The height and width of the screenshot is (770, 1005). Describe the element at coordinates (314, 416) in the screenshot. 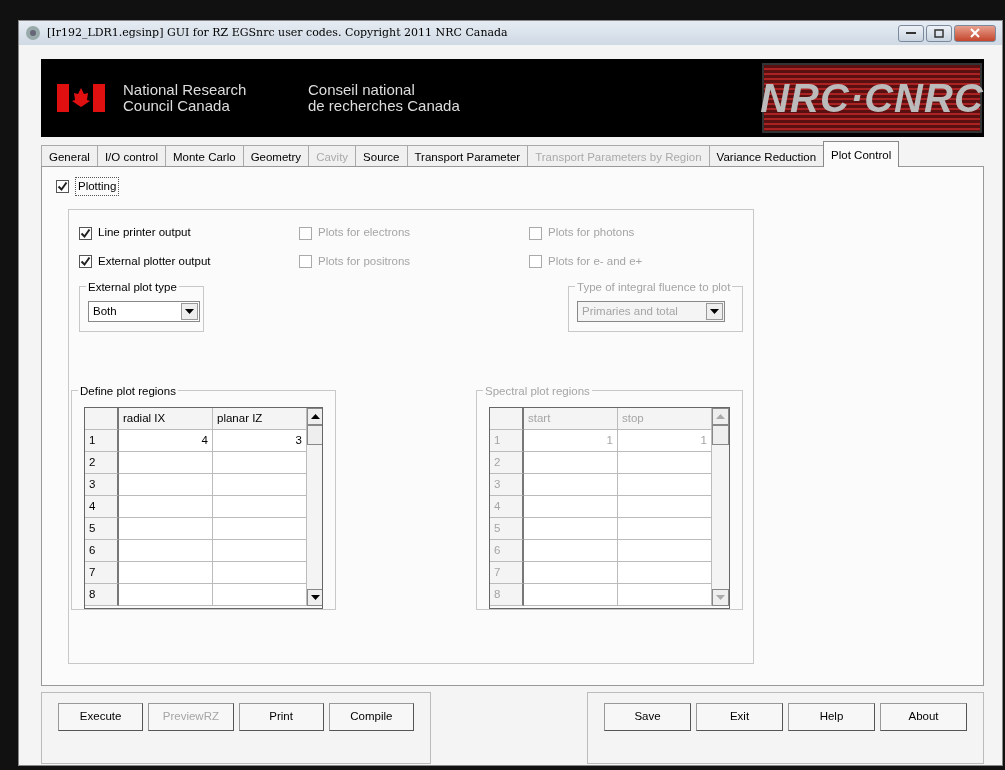

I see `scroll-up-icon` at that location.